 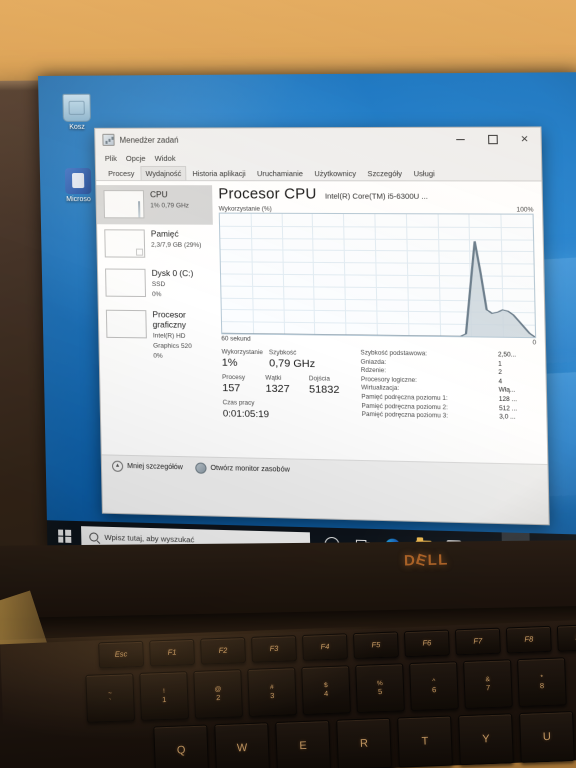 What do you see at coordinates (164, 234) in the screenshot?
I see `sidebar-item-label: Pamięć` at bounding box center [164, 234].